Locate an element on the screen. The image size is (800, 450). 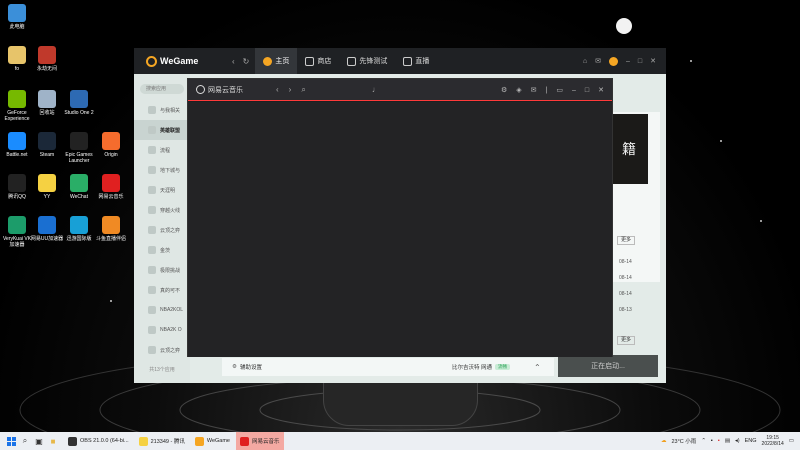
microphone-icon: ♩ is located at coordinates (376, 89).